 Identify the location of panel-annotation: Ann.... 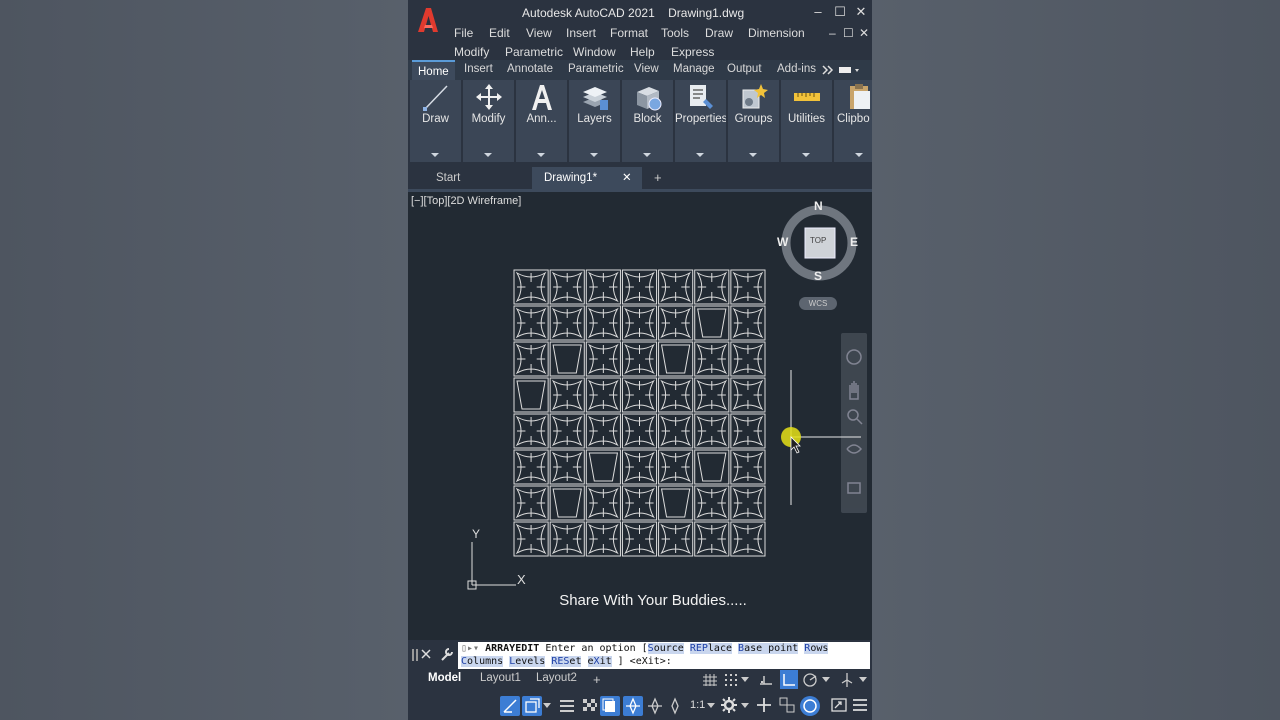
(541, 121).